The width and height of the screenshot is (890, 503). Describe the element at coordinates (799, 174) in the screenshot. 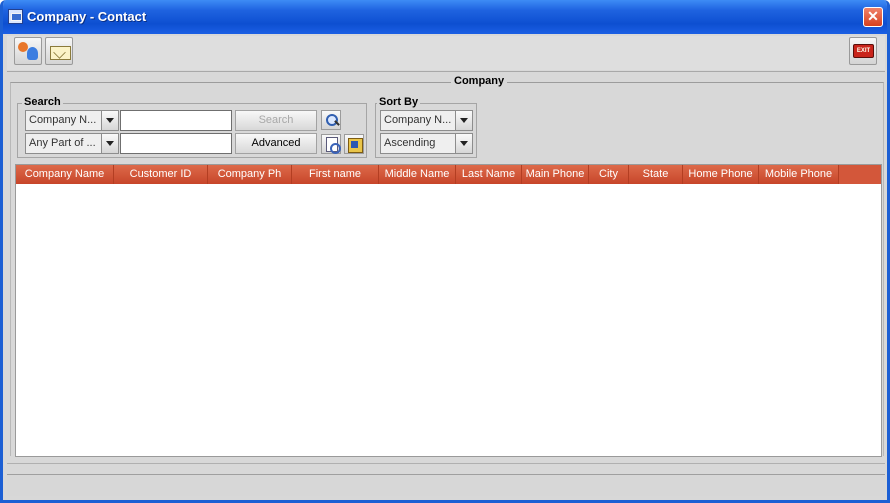

I see `column-header-mobile-phone: Mobile Phone` at that location.